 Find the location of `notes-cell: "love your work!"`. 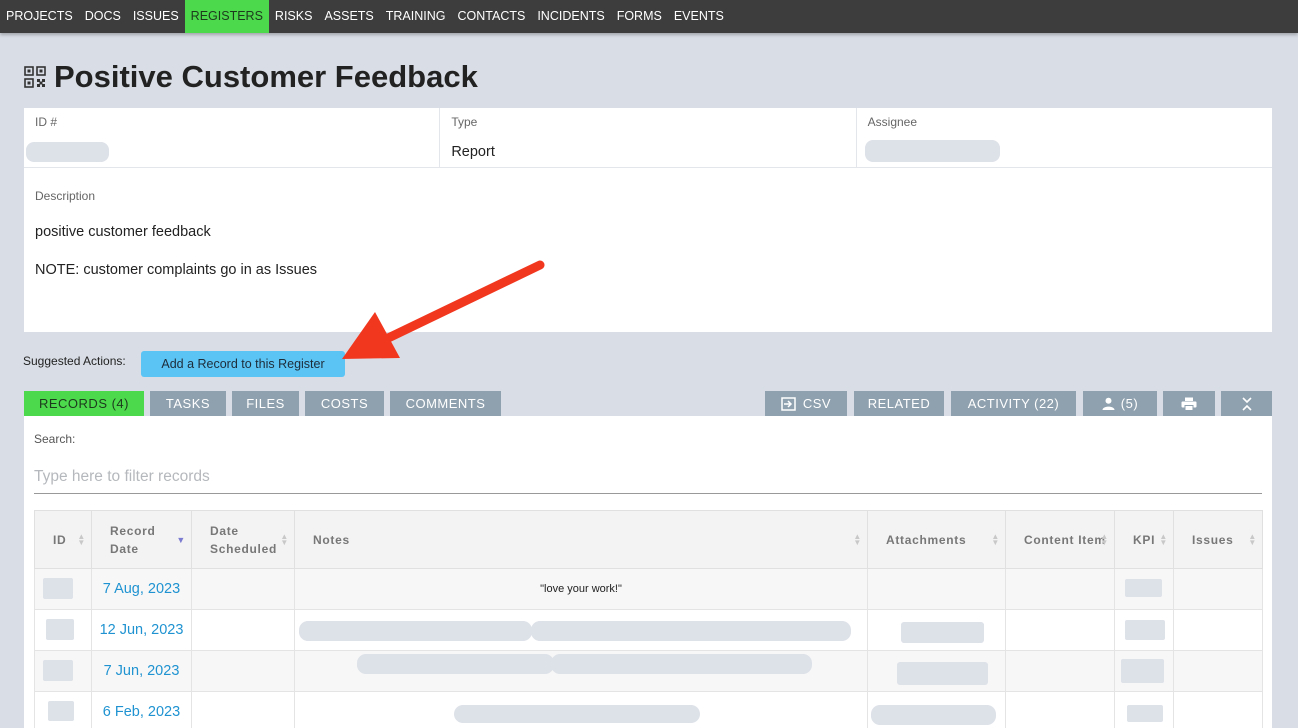

notes-cell: "love your work!" is located at coordinates (581, 589).